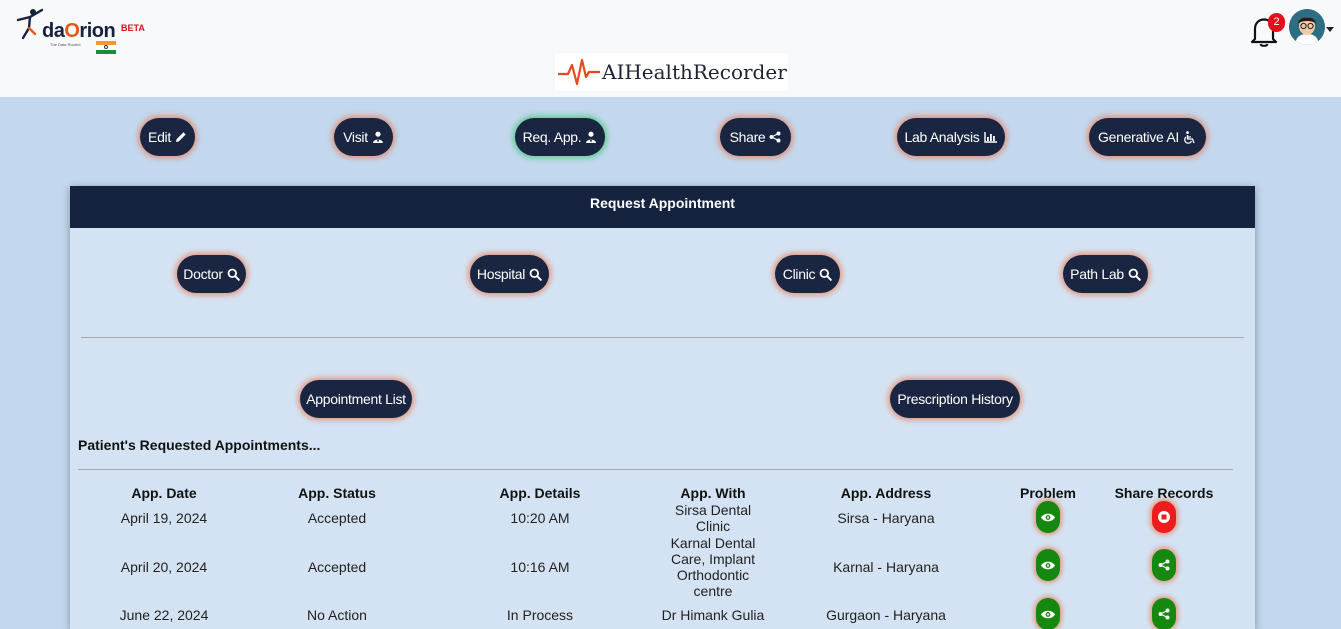 This screenshot has width=1341, height=629. Describe the element at coordinates (1189, 137) in the screenshot. I see `wheelchair-icon` at that location.